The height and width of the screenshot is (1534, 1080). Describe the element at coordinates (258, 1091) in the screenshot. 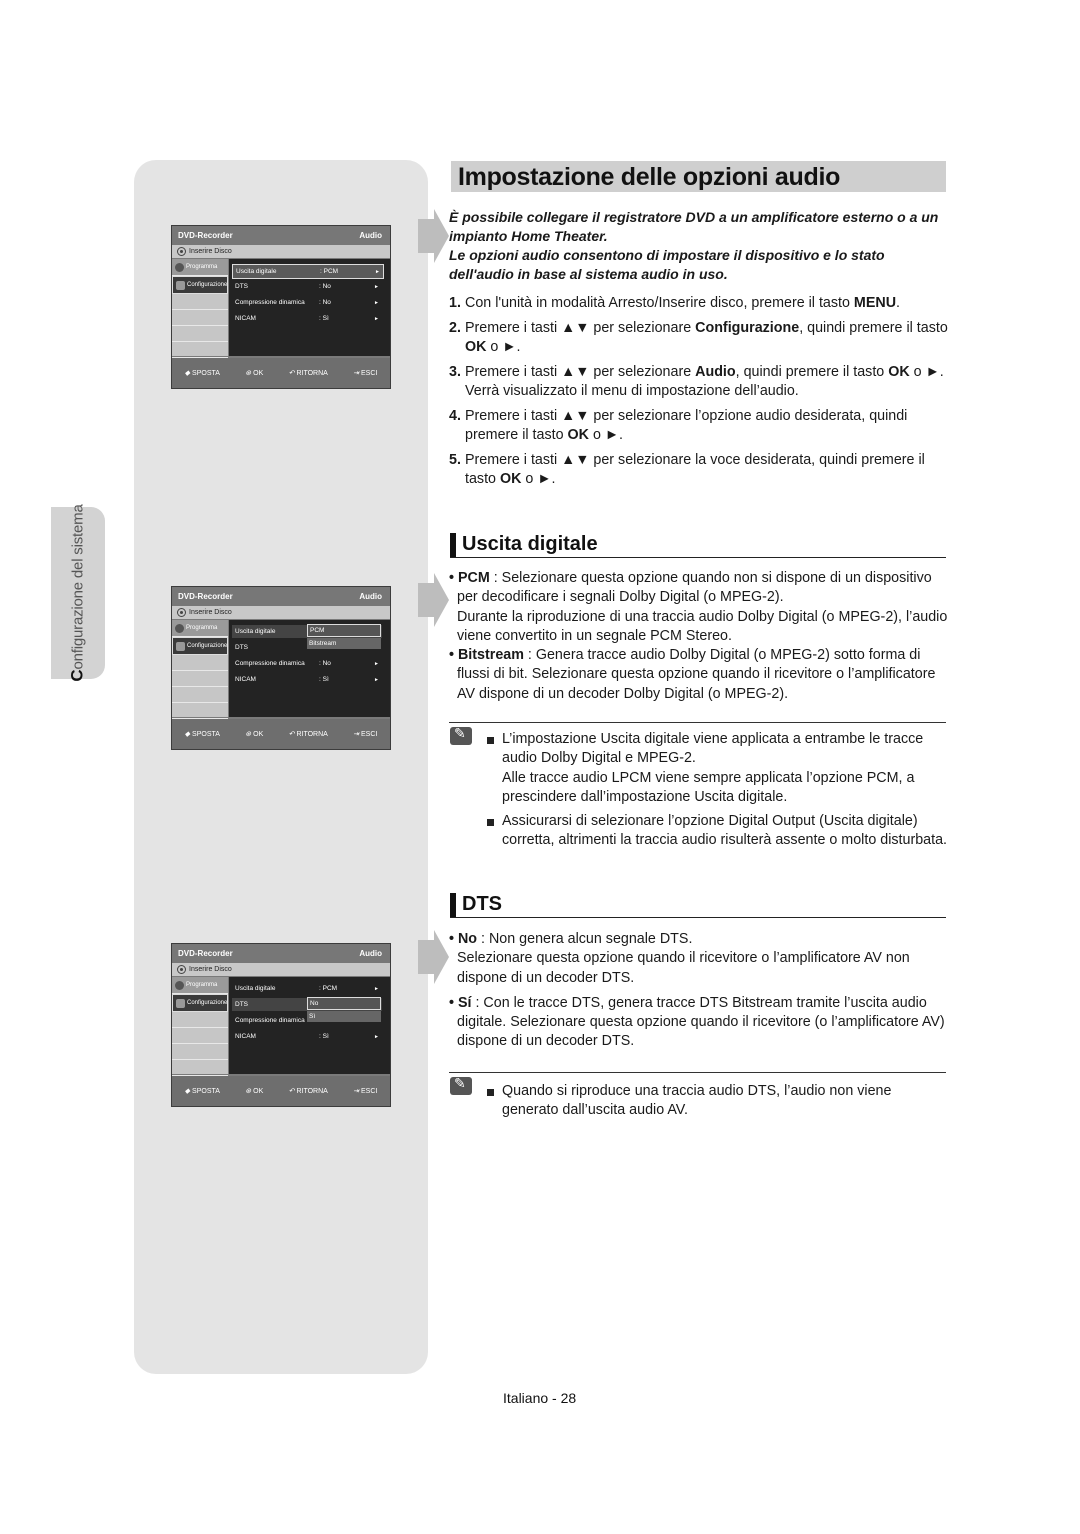

I see `osd-footer-label: OK` at that location.